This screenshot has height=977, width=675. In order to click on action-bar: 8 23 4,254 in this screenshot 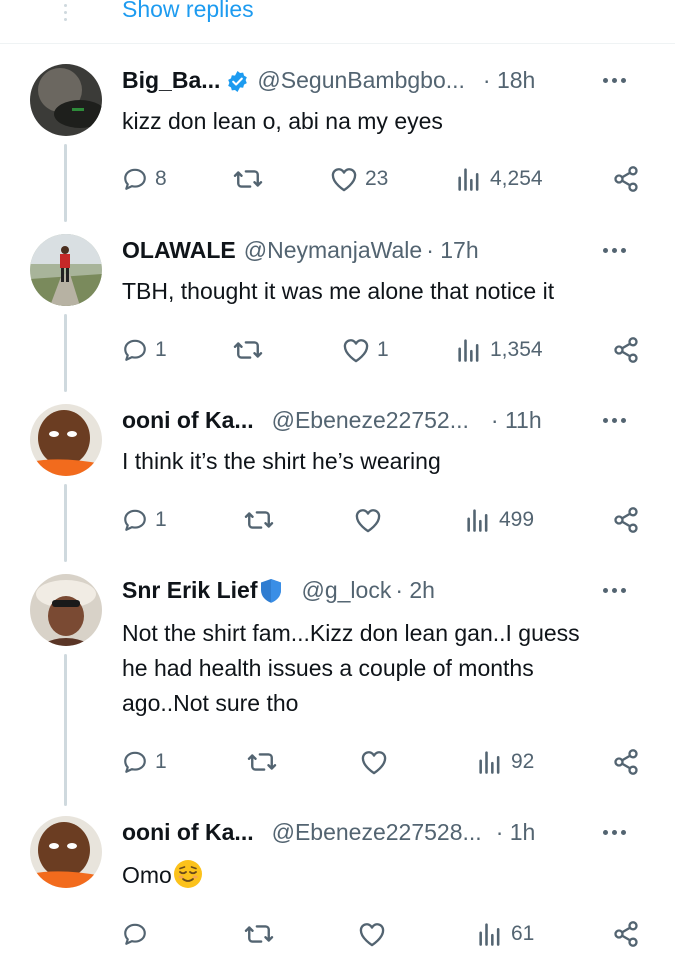, I will do `click(337, 179)`.